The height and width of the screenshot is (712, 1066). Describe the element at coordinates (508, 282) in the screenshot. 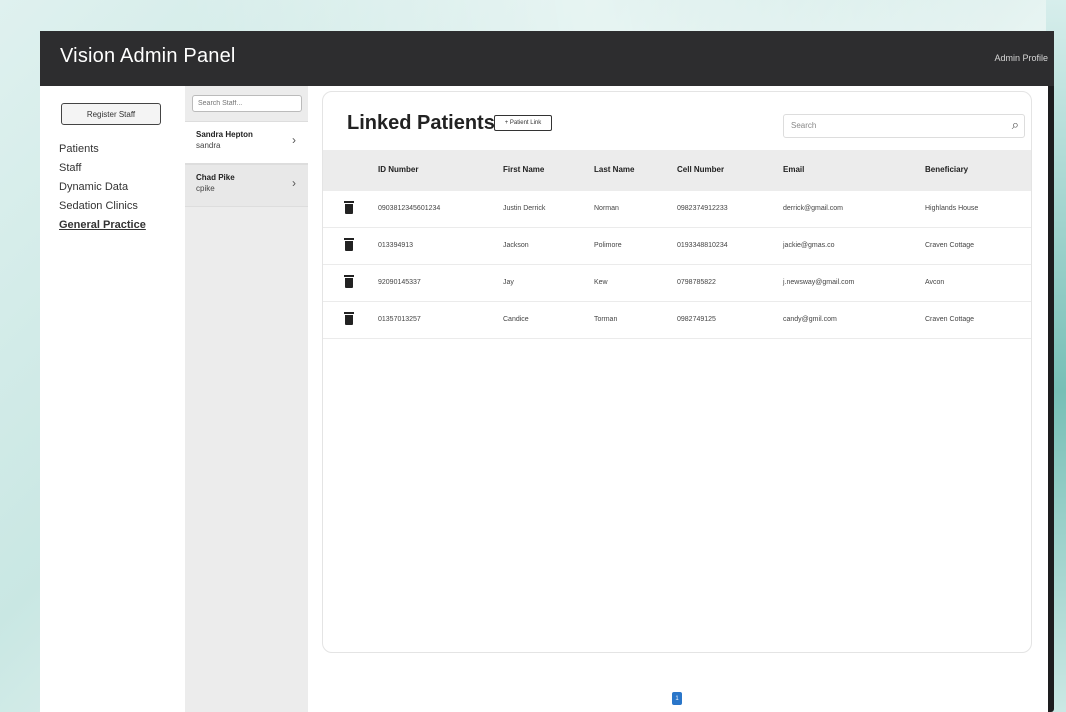

I see `cell-first-name: Jay` at that location.